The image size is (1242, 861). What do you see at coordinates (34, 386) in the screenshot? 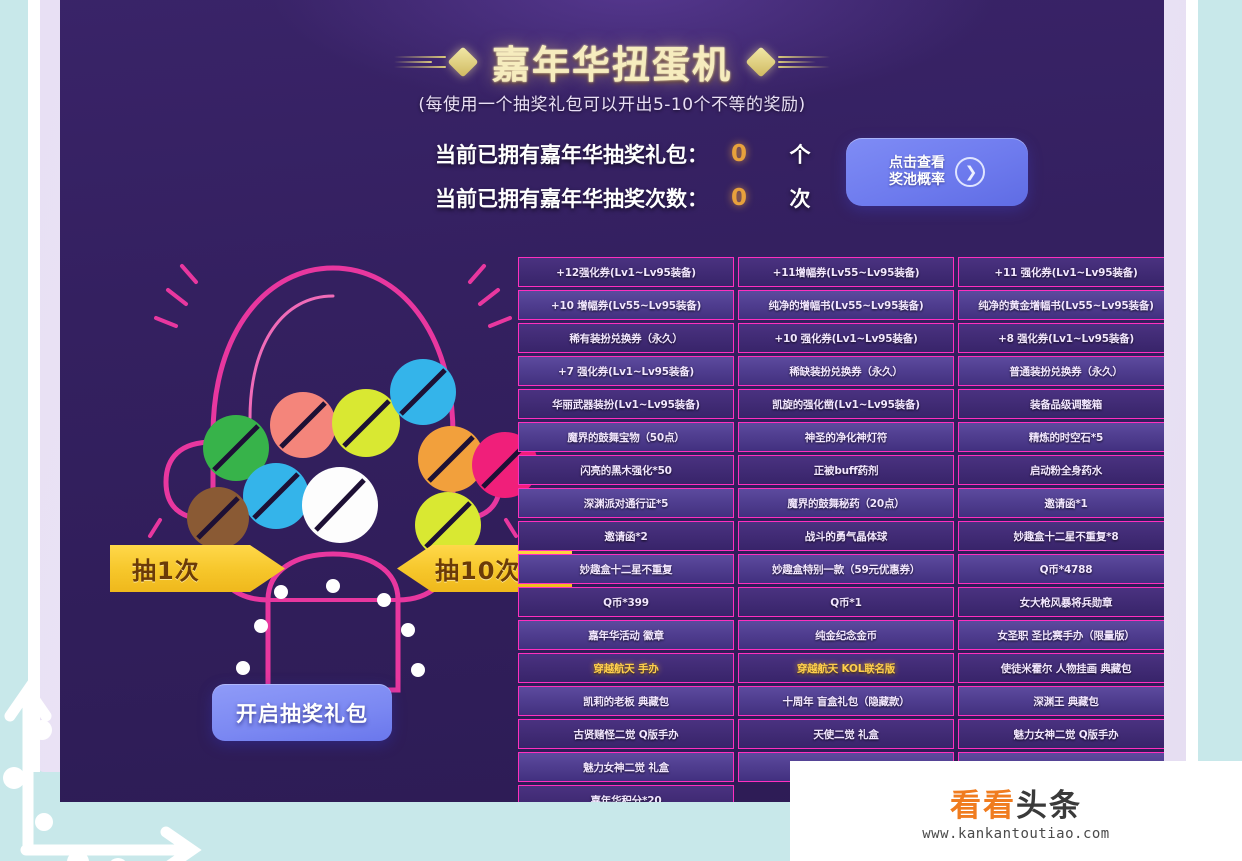
I see `frame-white-stripe-left` at bounding box center [34, 386].